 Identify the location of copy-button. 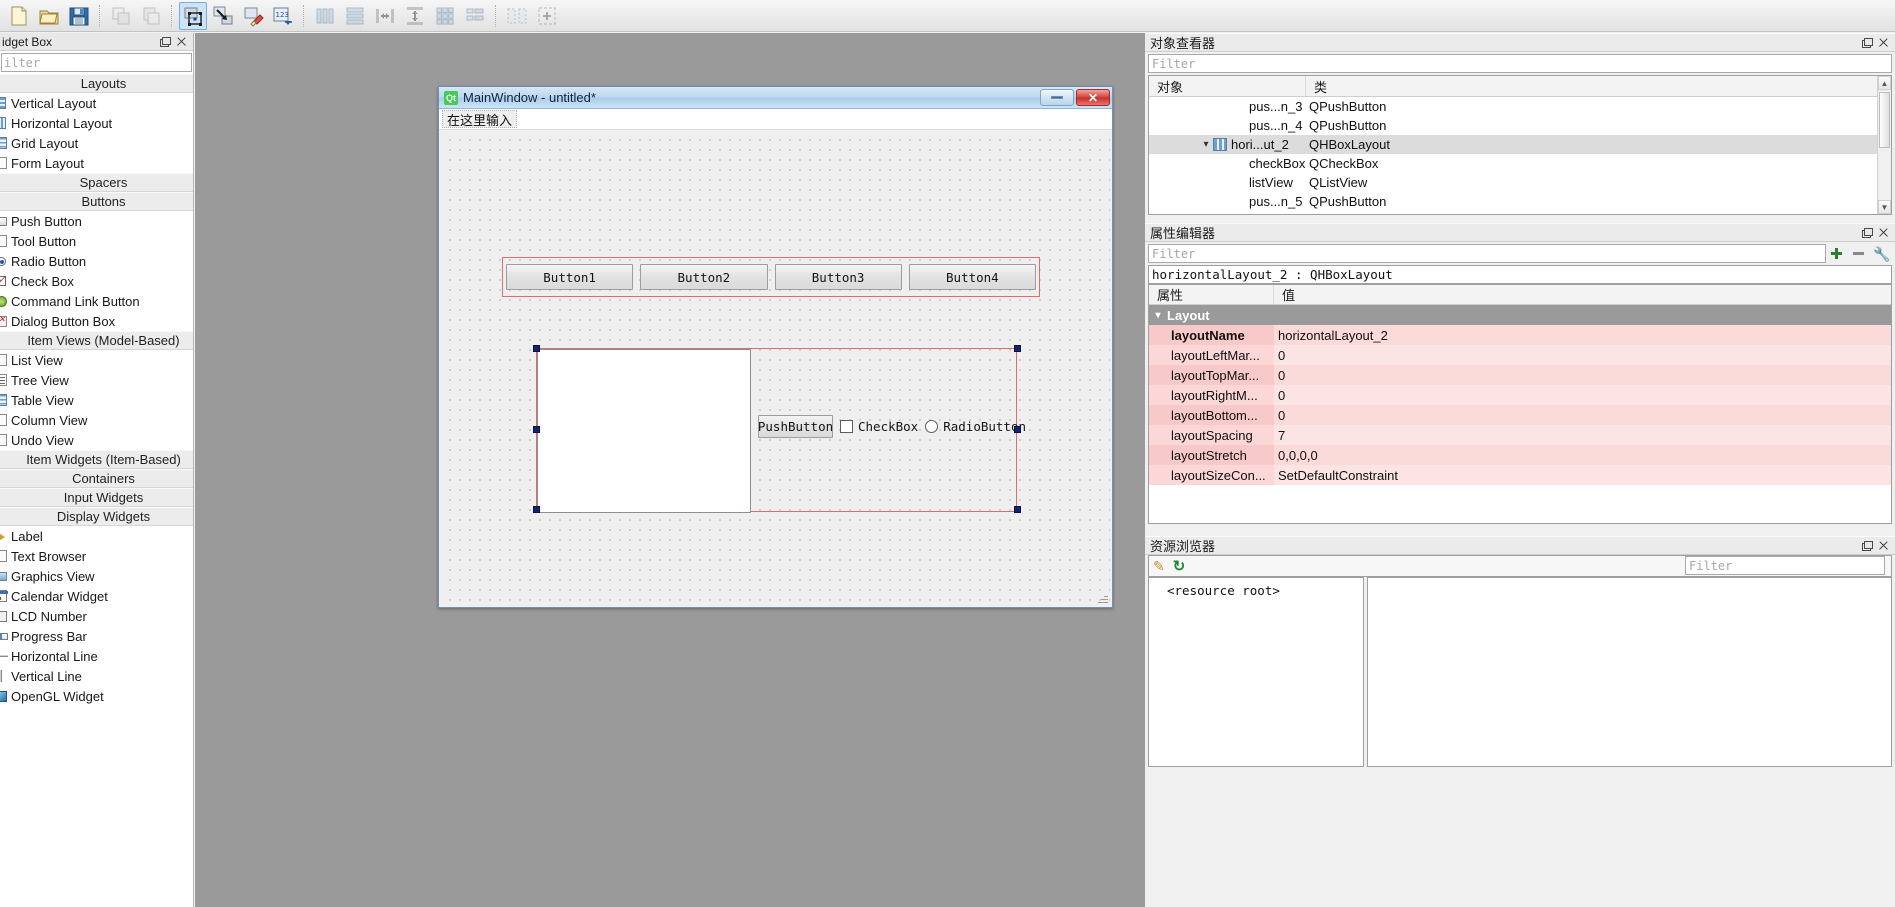
(121, 16).